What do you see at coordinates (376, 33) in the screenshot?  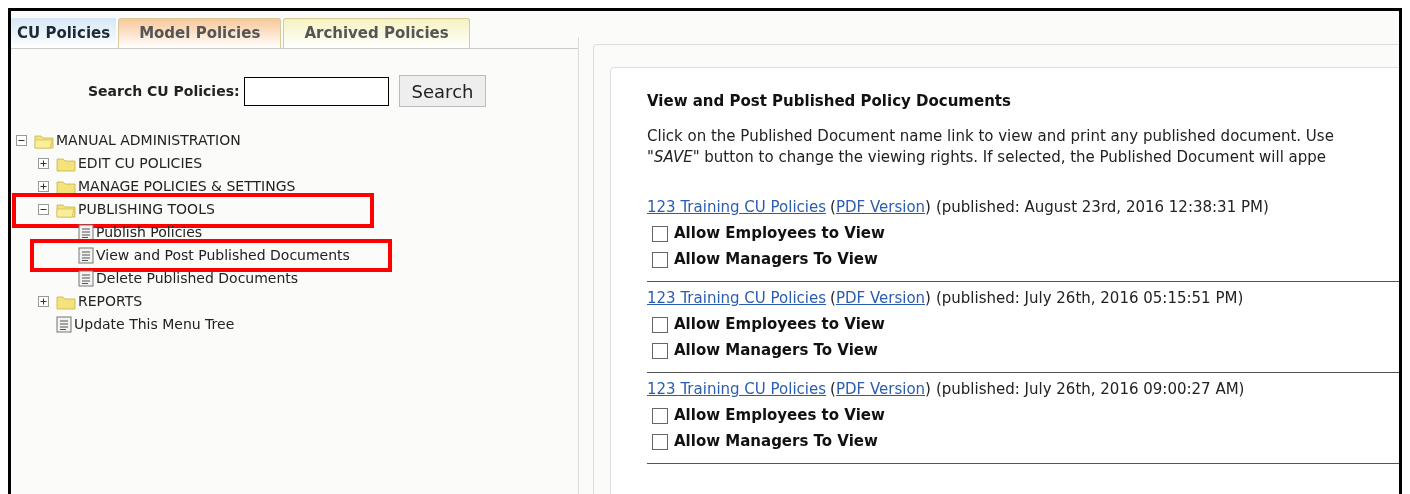 I see `tab: Archived Policies` at bounding box center [376, 33].